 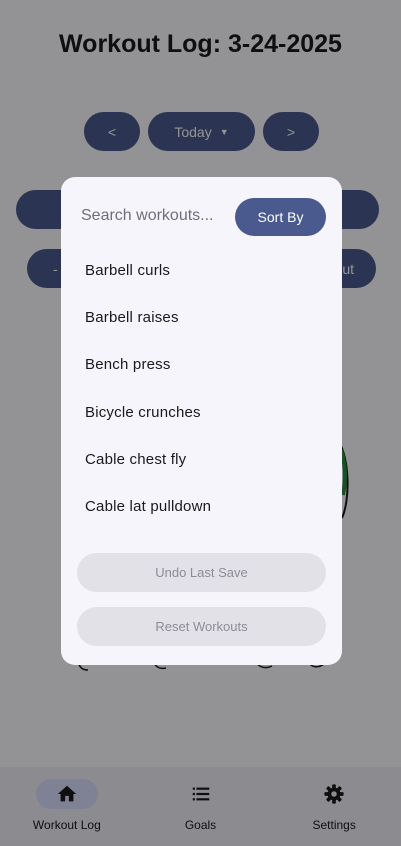 I want to click on reset-workouts-button: Reset Workouts, so click(x=201, y=626).